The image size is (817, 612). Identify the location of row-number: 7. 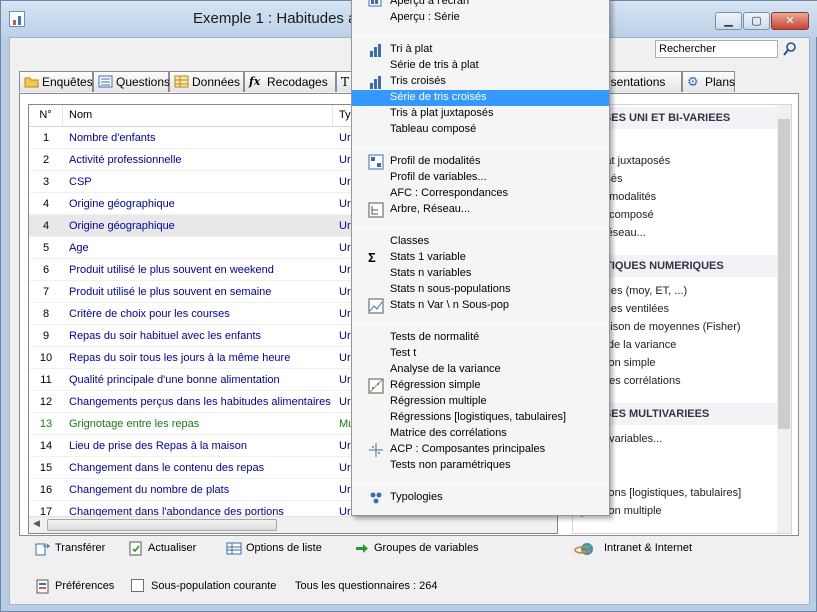
(46, 292).